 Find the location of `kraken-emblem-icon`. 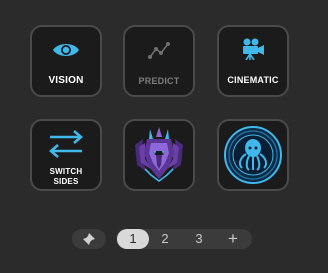

kraken-emblem-icon is located at coordinates (253, 155).